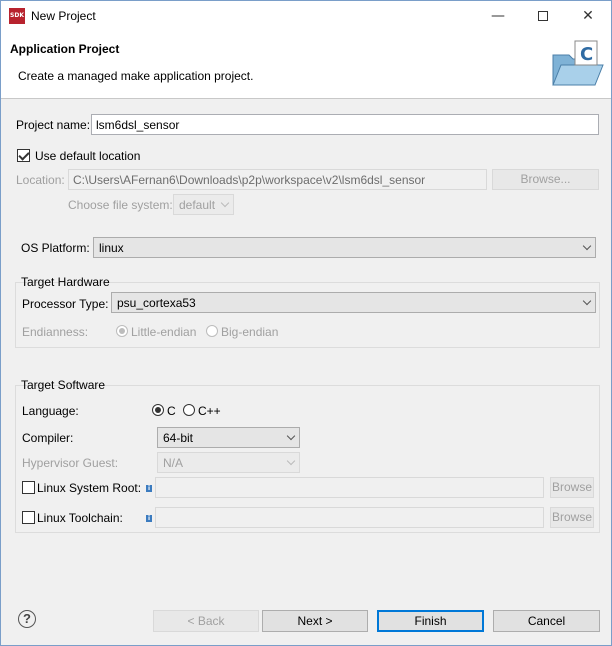 The image size is (612, 646). Describe the element at coordinates (212, 331) in the screenshot. I see `big-endian-radio` at that location.